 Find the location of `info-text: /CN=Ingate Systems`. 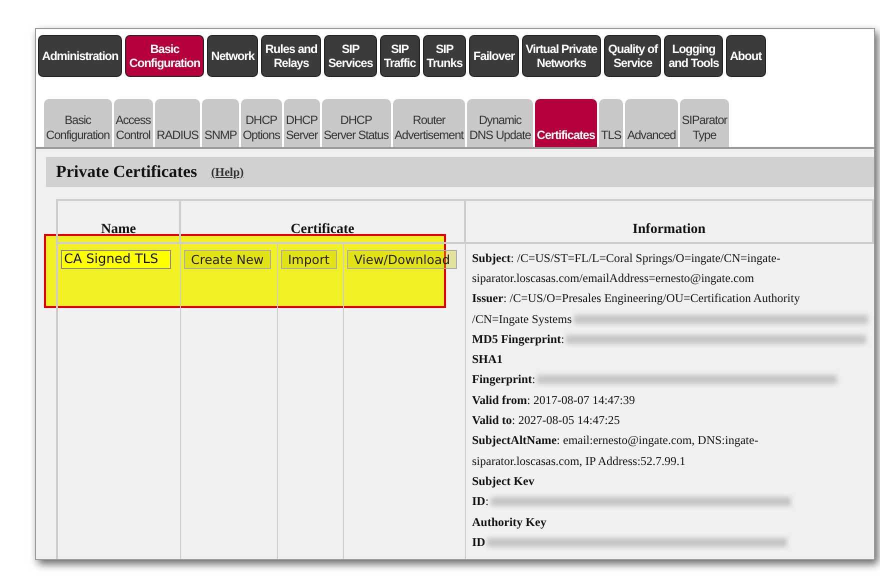

info-text: /CN=Ingate Systems is located at coordinates (522, 319).